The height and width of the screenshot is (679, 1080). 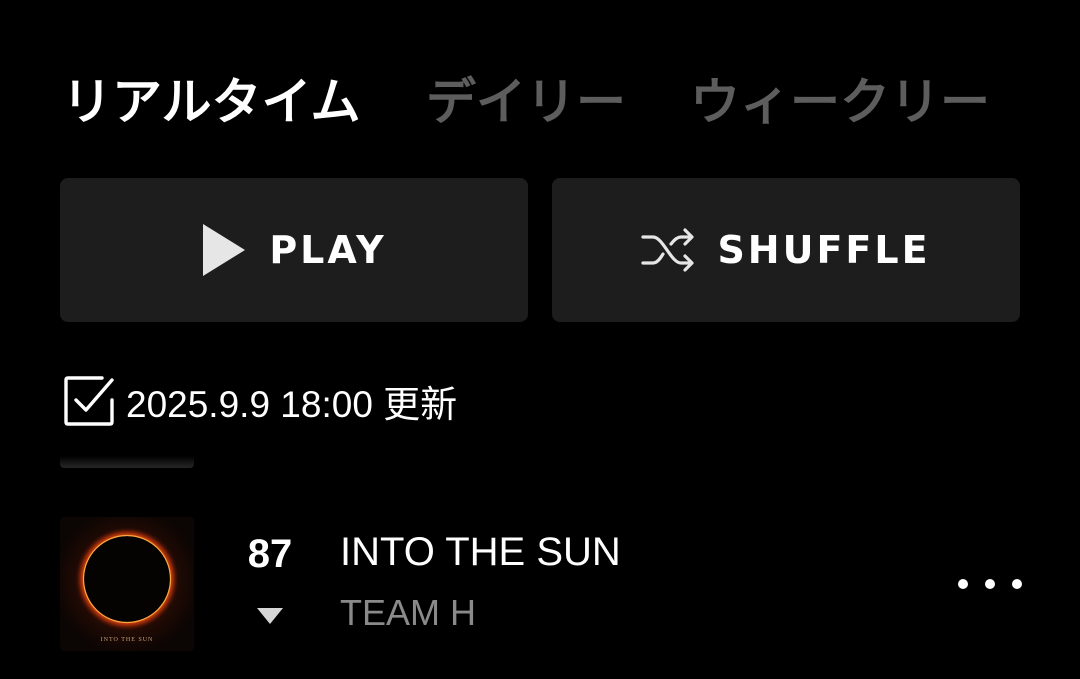 What do you see at coordinates (211, 102) in the screenshot?
I see `tab-realtime: リアルタイム` at bounding box center [211, 102].